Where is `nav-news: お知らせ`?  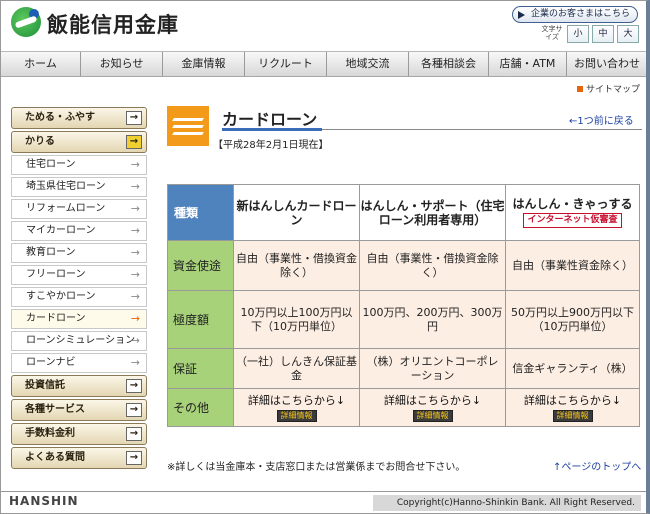
nav-news: お知らせ is located at coordinates (122, 64).